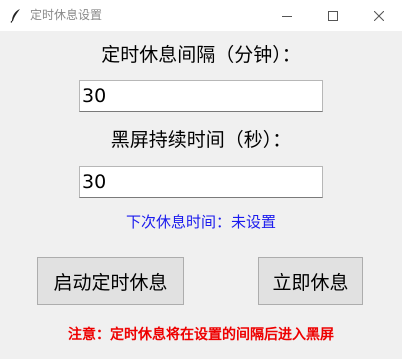  I want to click on minimize-button, so click(287, 15).